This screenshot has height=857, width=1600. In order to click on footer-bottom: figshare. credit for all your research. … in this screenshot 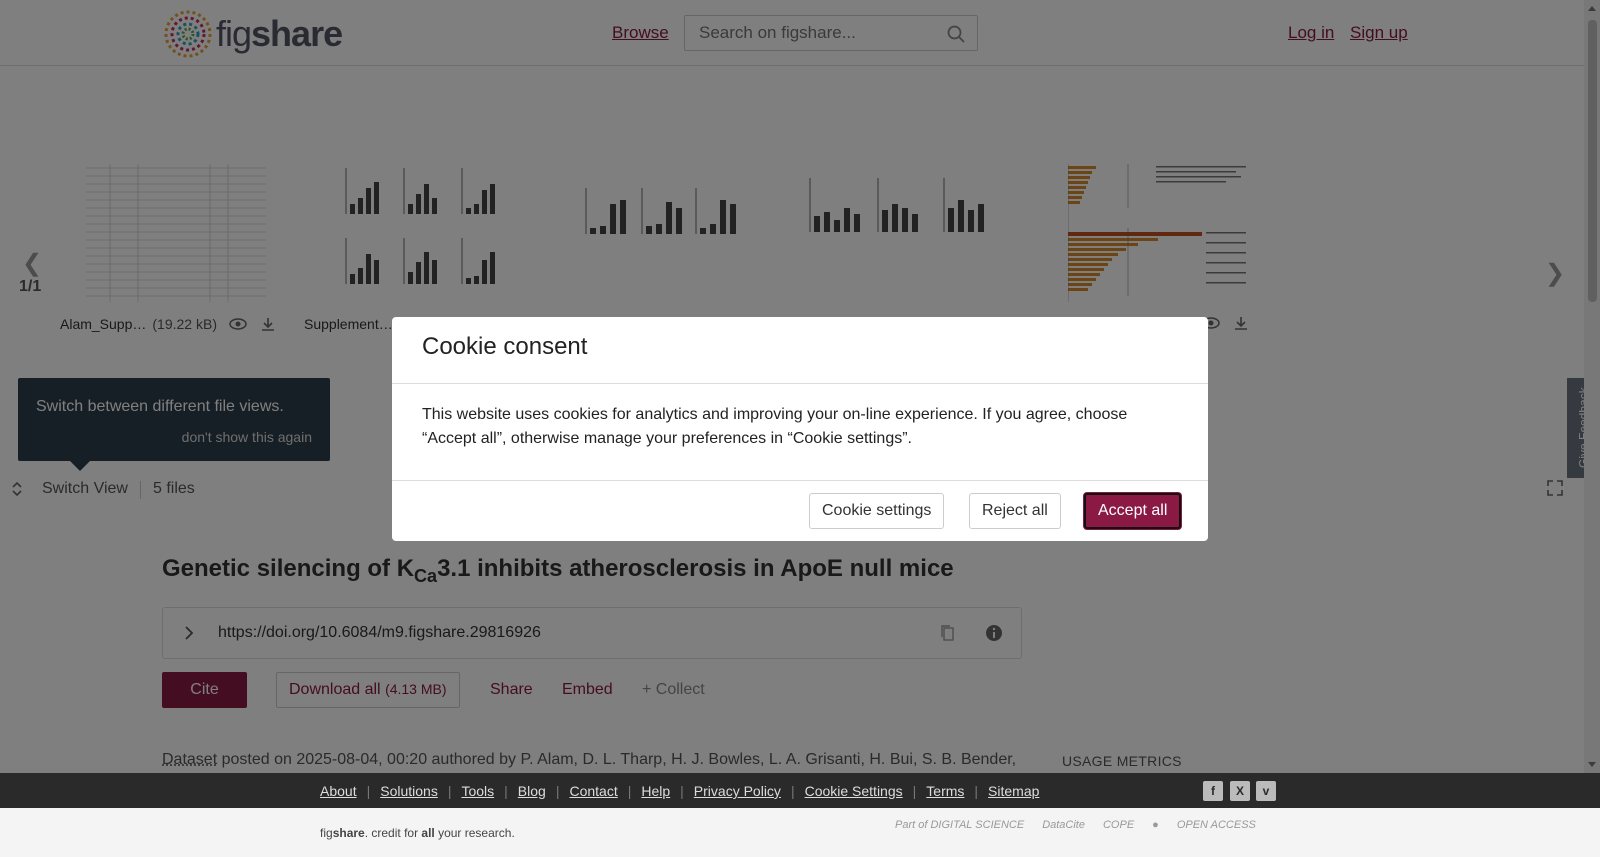, I will do `click(800, 832)`.